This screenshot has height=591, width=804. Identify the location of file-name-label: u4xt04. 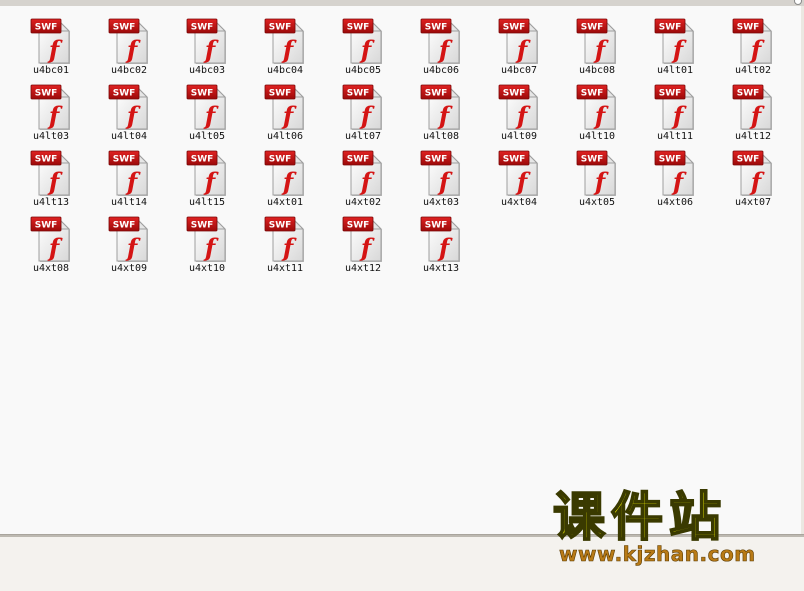
(519, 202).